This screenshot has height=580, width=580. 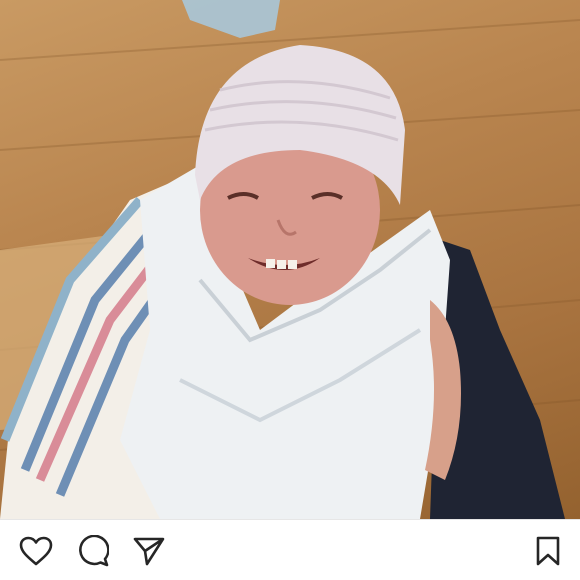 I want to click on paper-plane-icon, so click(x=149, y=551).